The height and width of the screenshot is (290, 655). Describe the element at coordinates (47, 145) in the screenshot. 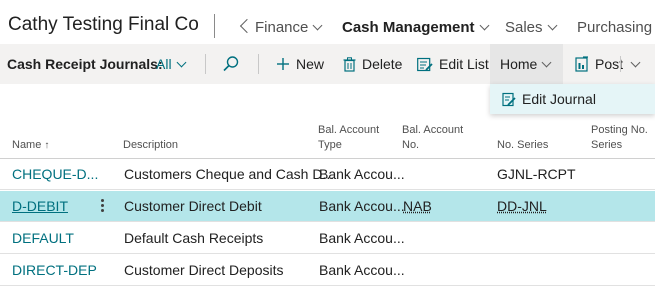

I see `sort-ascending-icon: ↑` at that location.